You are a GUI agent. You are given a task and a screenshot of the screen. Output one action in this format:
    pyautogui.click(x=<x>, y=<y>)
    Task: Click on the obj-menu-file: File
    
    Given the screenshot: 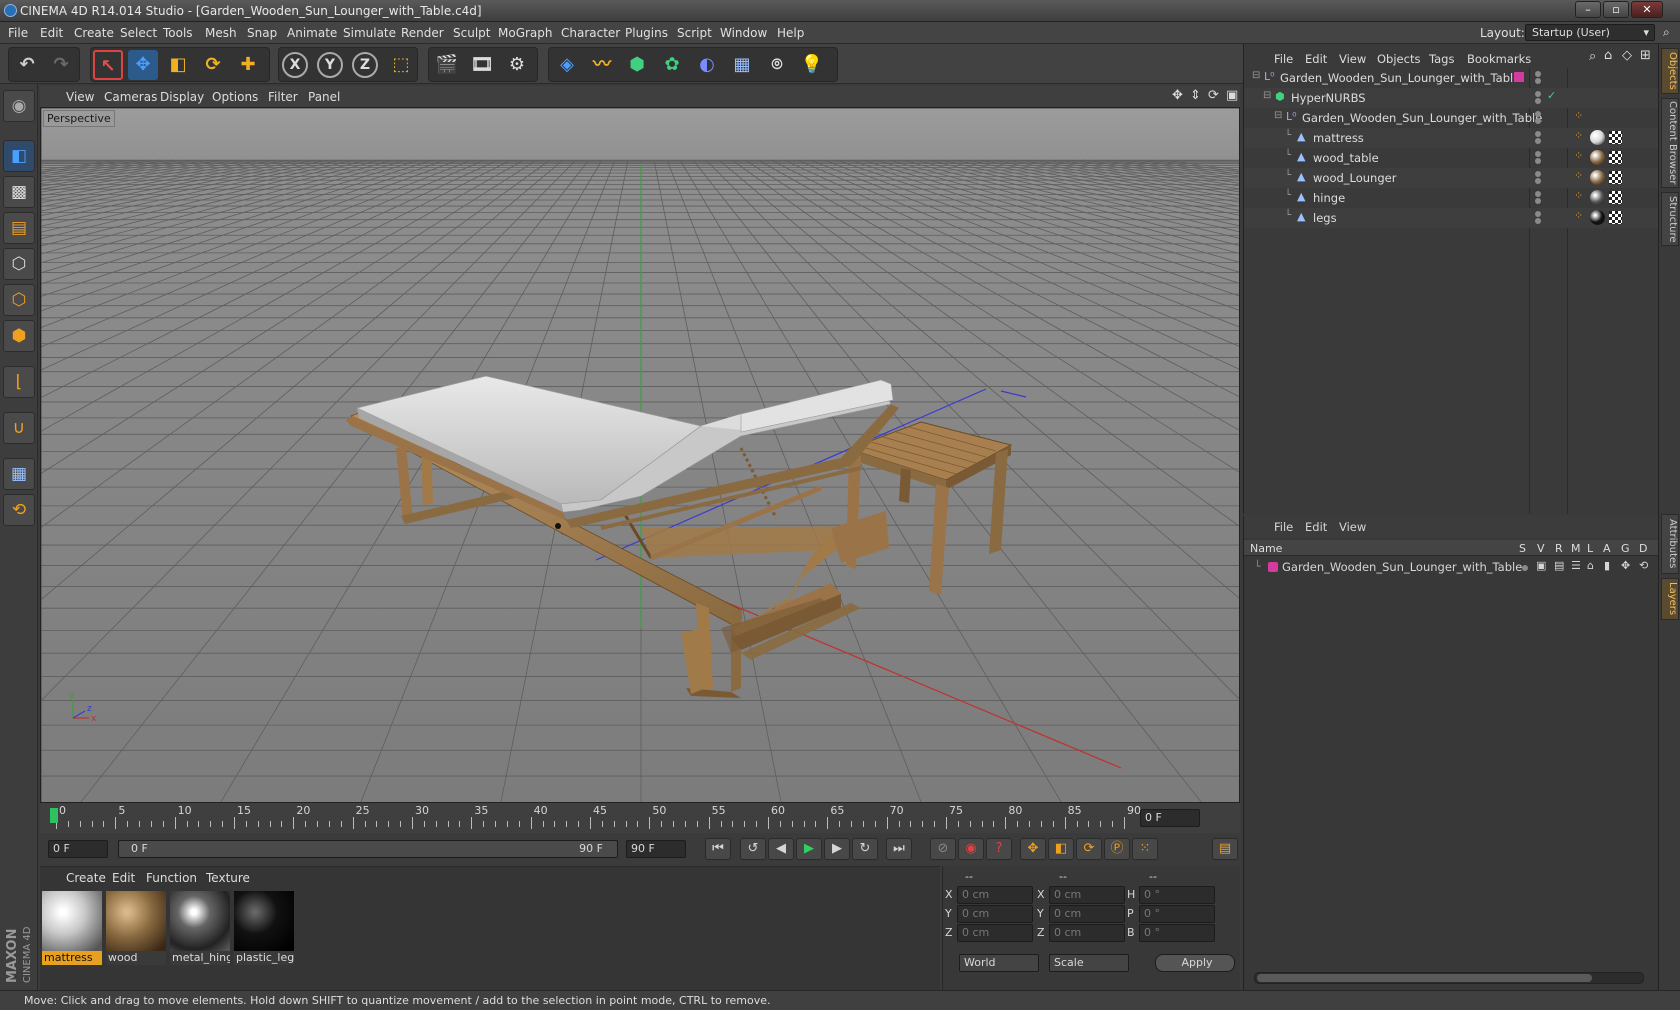 What is the action you would take?
    pyautogui.click(x=1283, y=59)
    